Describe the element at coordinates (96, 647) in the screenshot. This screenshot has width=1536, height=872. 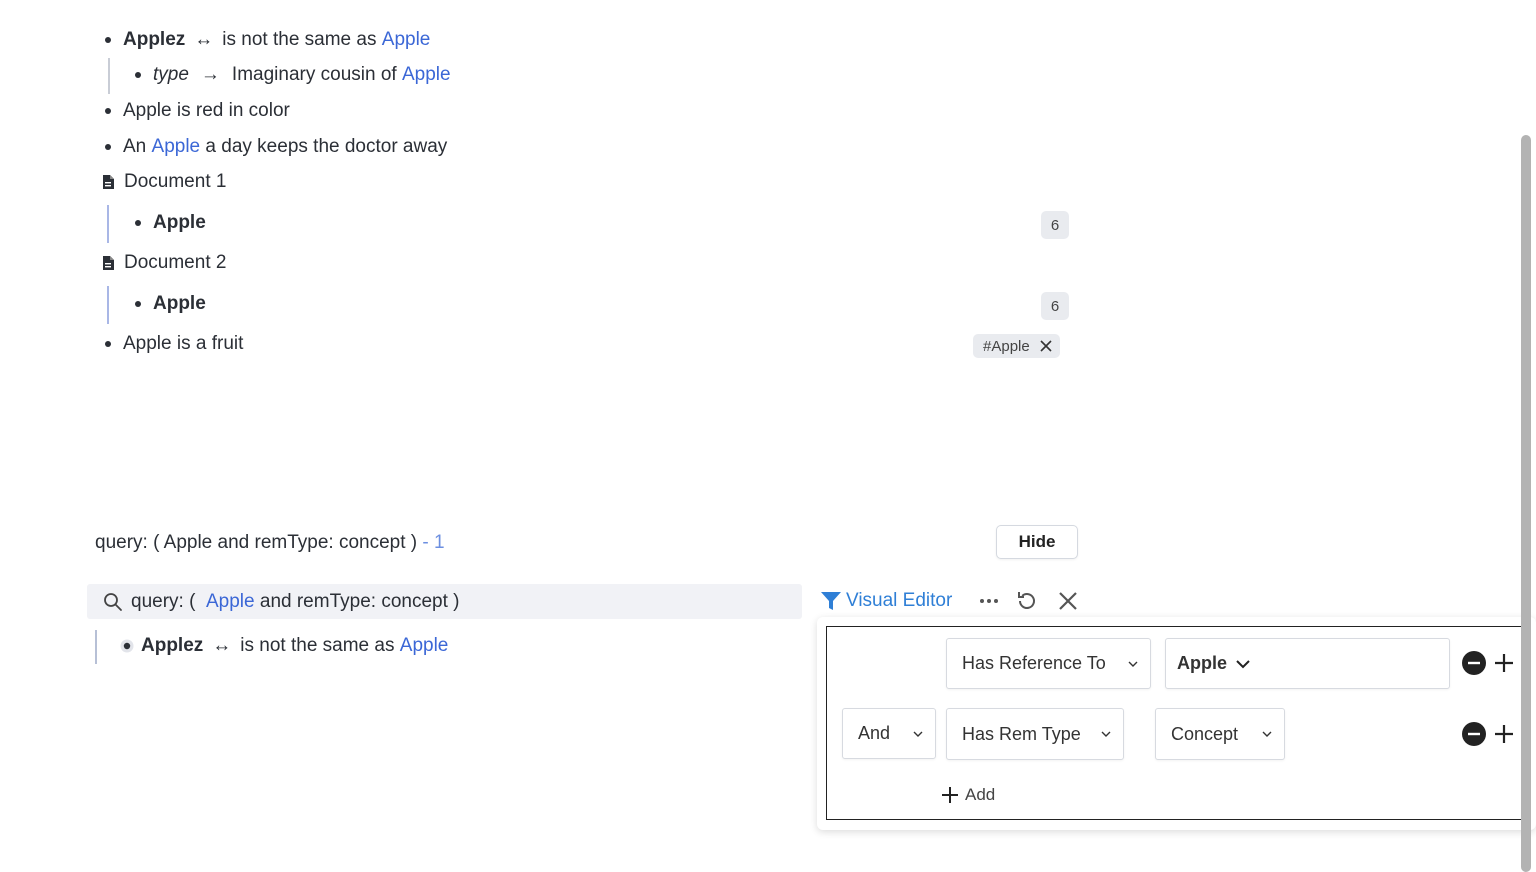
I see `result-indent-line` at that location.